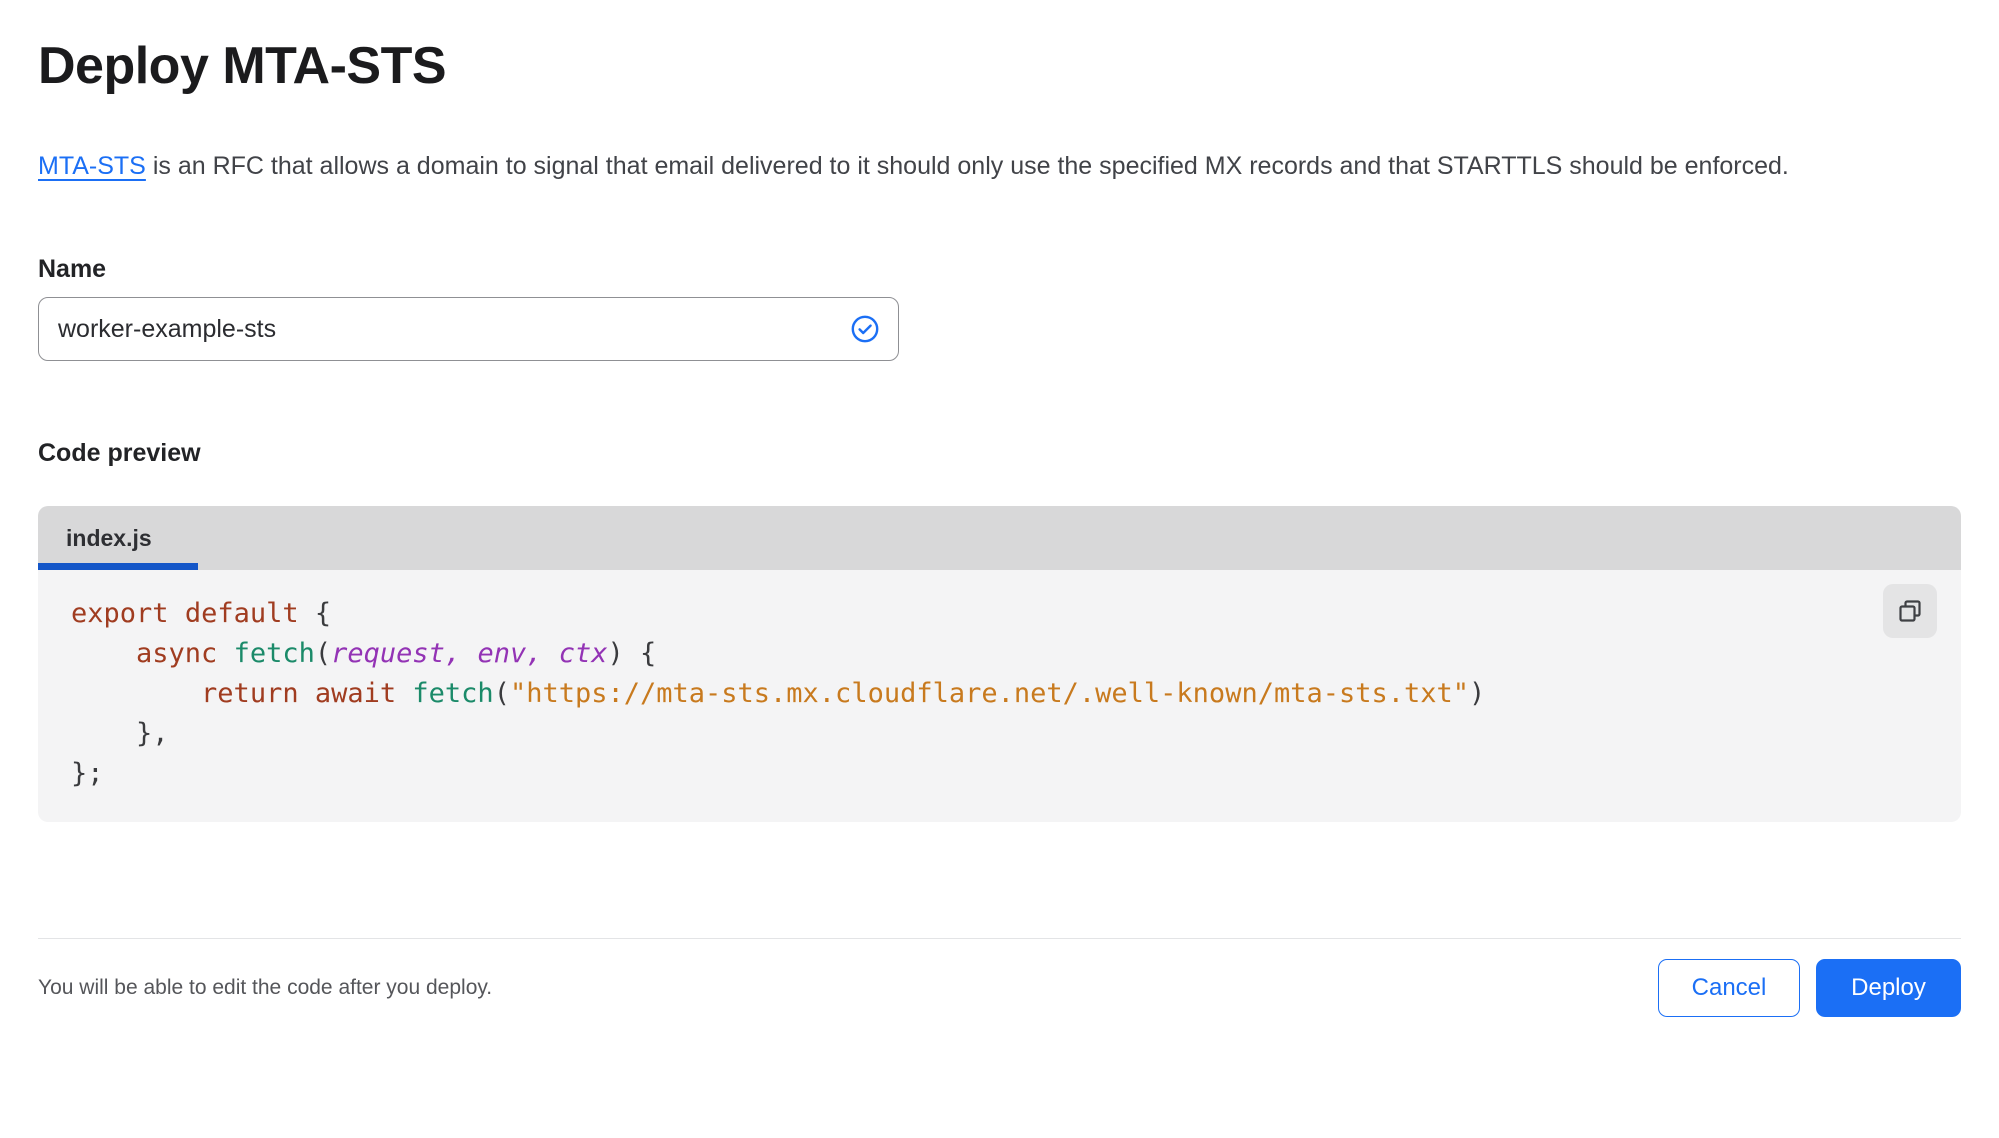  Describe the element at coordinates (999, 538) in the screenshot. I see `code-tab-bar: index.js` at that location.